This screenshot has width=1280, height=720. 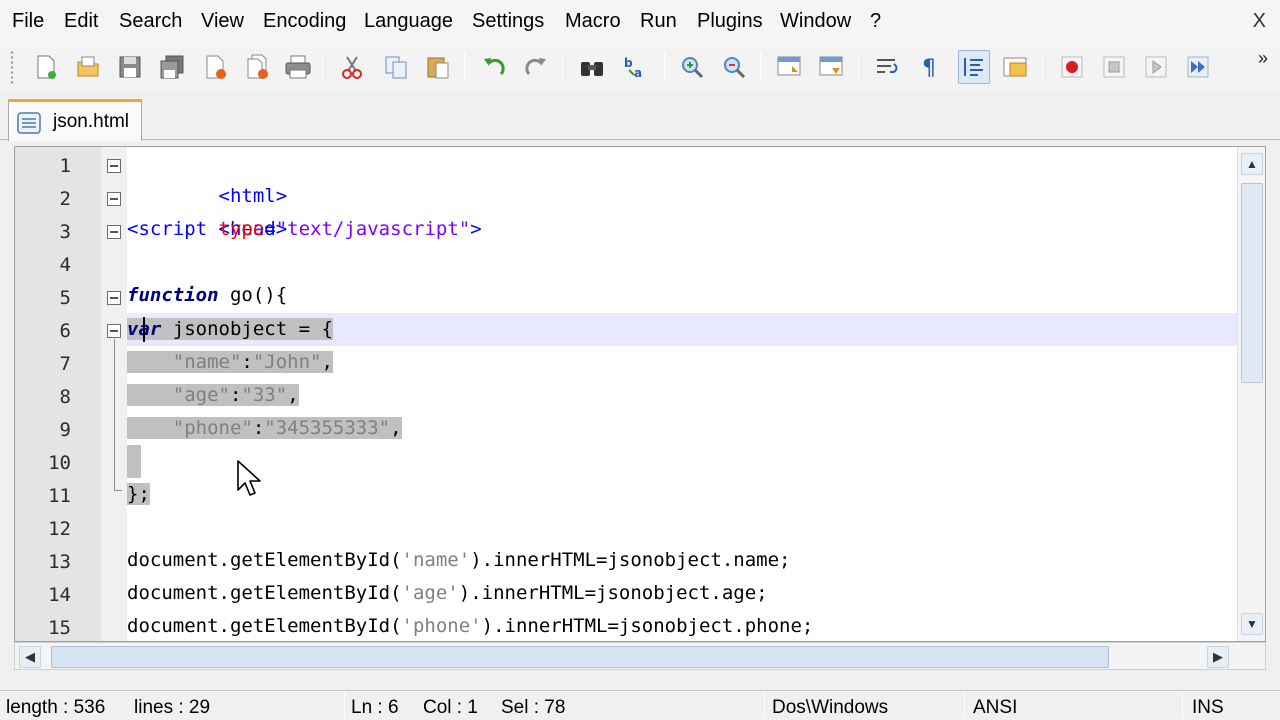 I want to click on toolbar-overflow-button: », so click(x=1263, y=58).